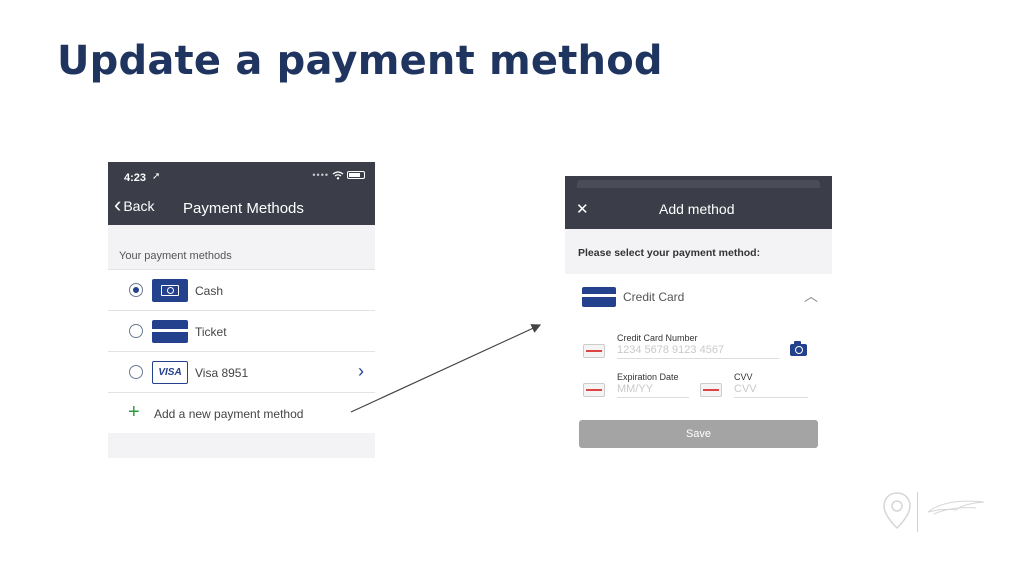  What do you see at coordinates (360, 61) in the screenshot?
I see `slide-title: Update a payment method` at bounding box center [360, 61].